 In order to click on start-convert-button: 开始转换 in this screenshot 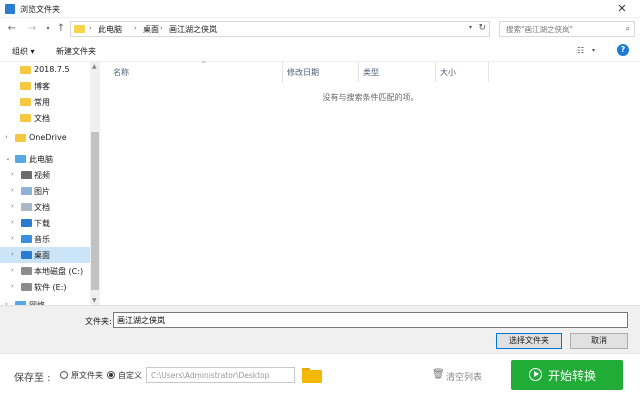, I will do `click(567, 375)`.